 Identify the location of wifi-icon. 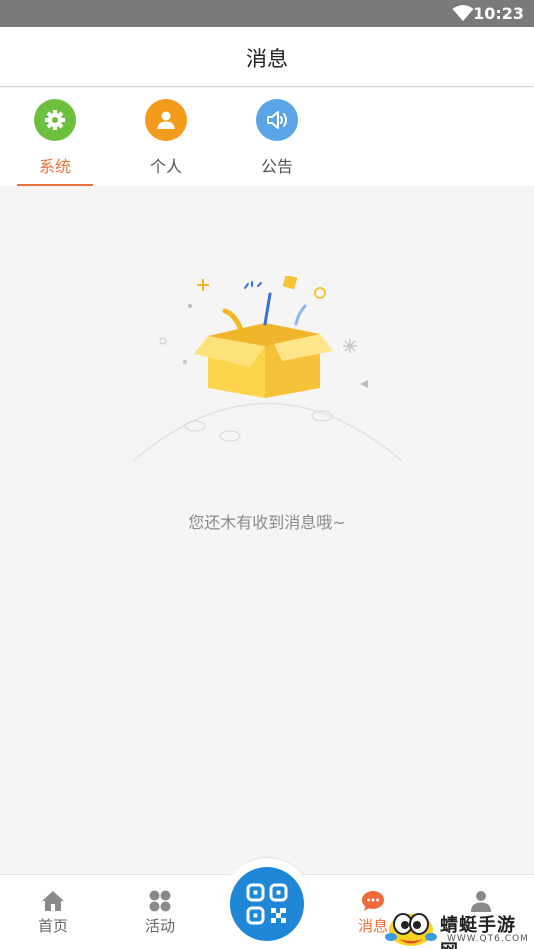
(463, 13).